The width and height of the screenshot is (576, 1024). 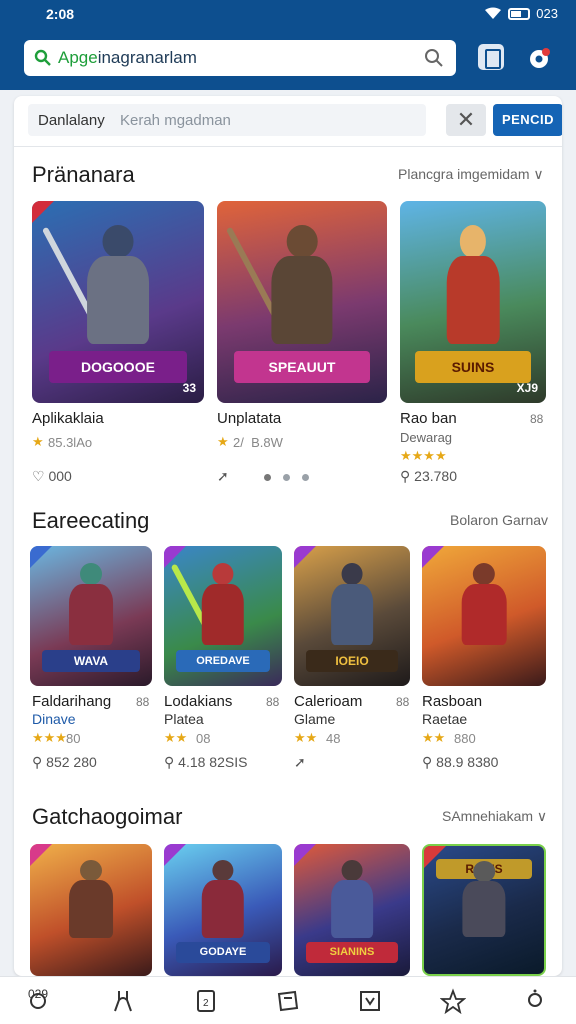 What do you see at coordinates (240, 58) in the screenshot?
I see `search-input: Apgeinagranarlam` at bounding box center [240, 58].